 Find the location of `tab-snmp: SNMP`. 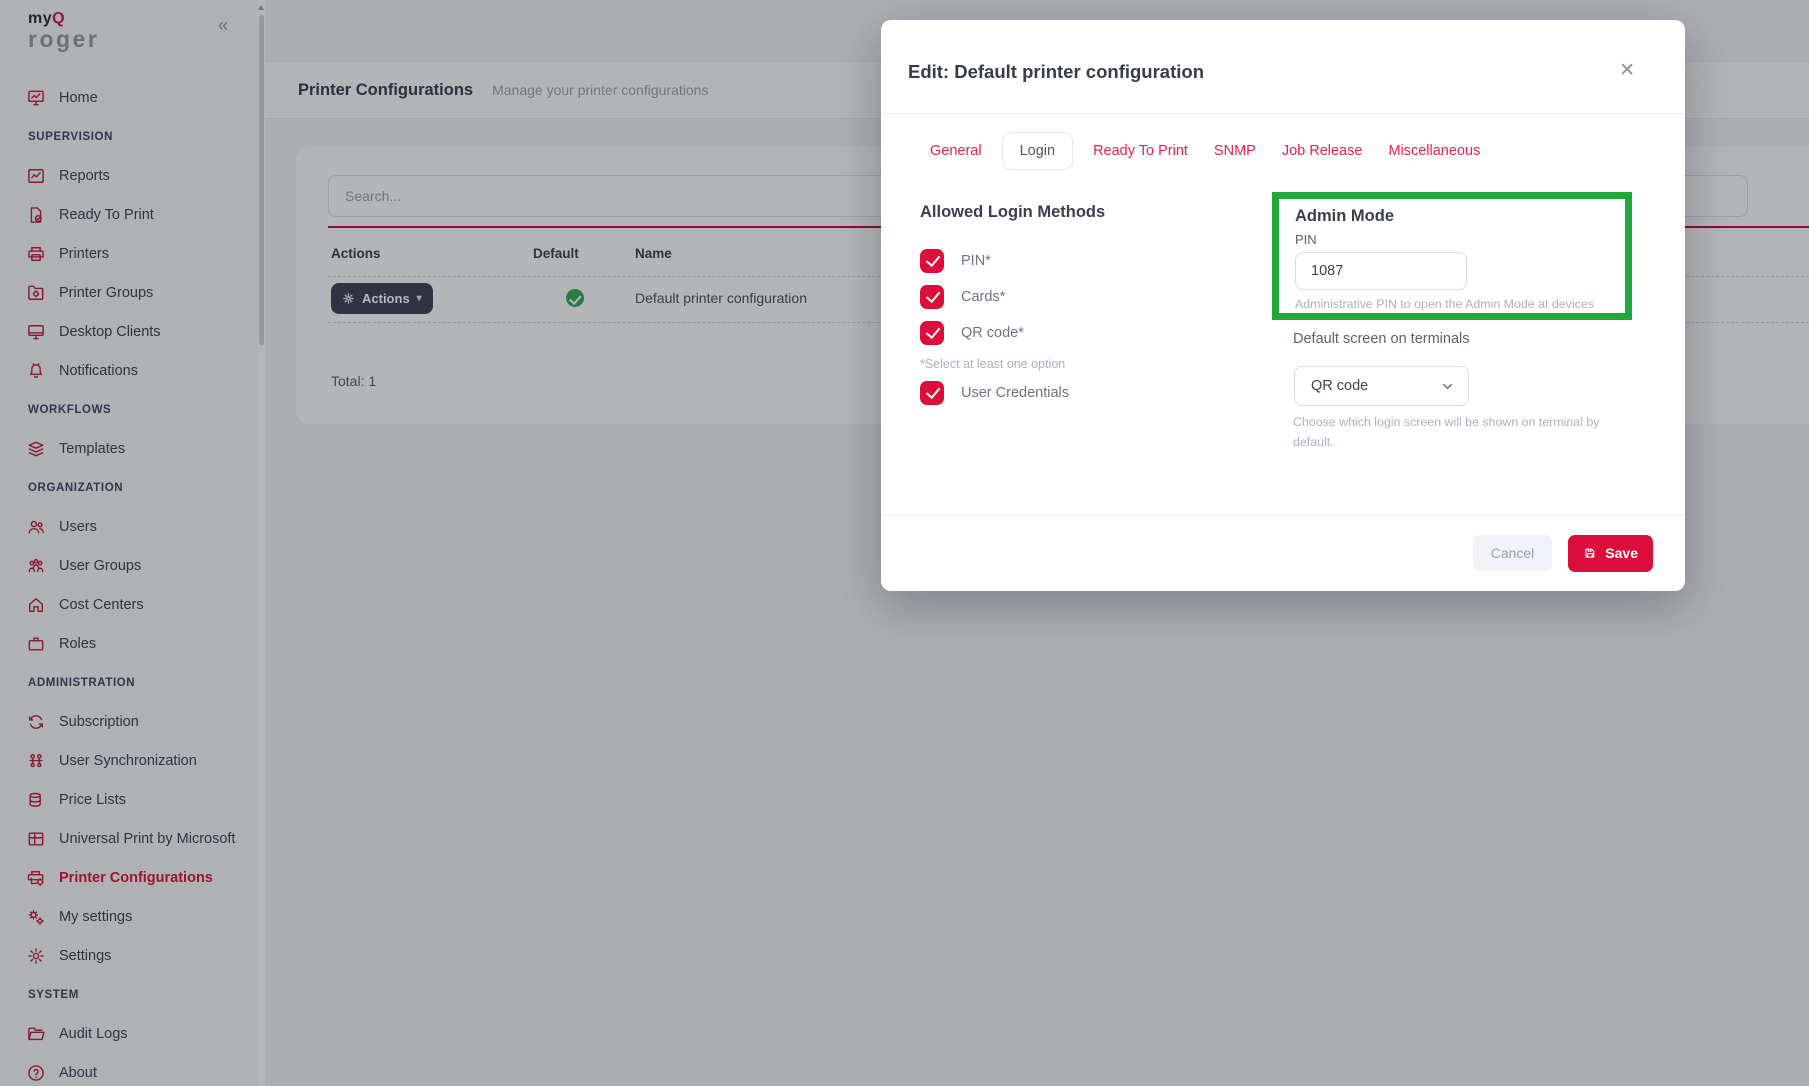

tab-snmp: SNMP is located at coordinates (1235, 151).